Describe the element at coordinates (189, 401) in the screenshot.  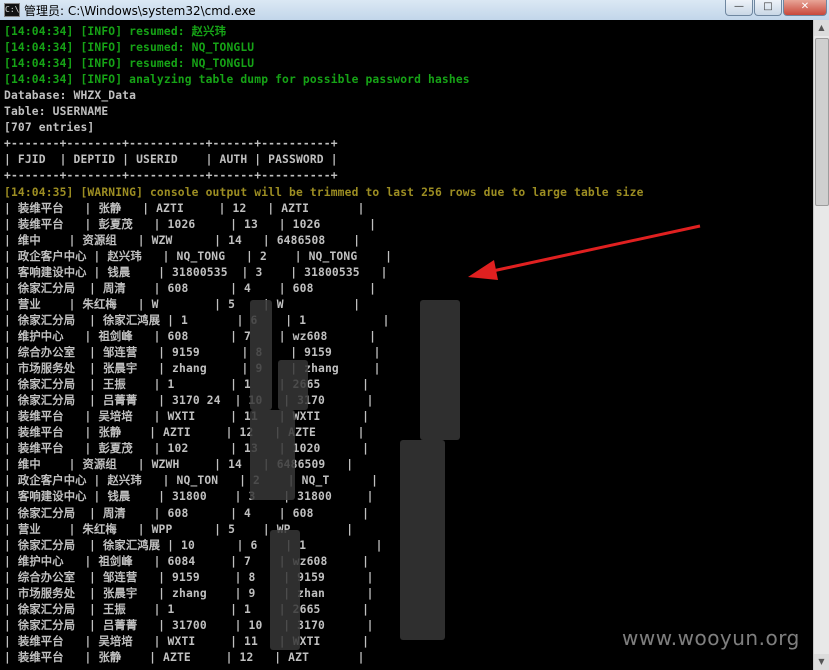
I see `console-line: | 徐家汇分局 | 吕菁菁 | 3170 24 | 10 | 3170 |` at that location.